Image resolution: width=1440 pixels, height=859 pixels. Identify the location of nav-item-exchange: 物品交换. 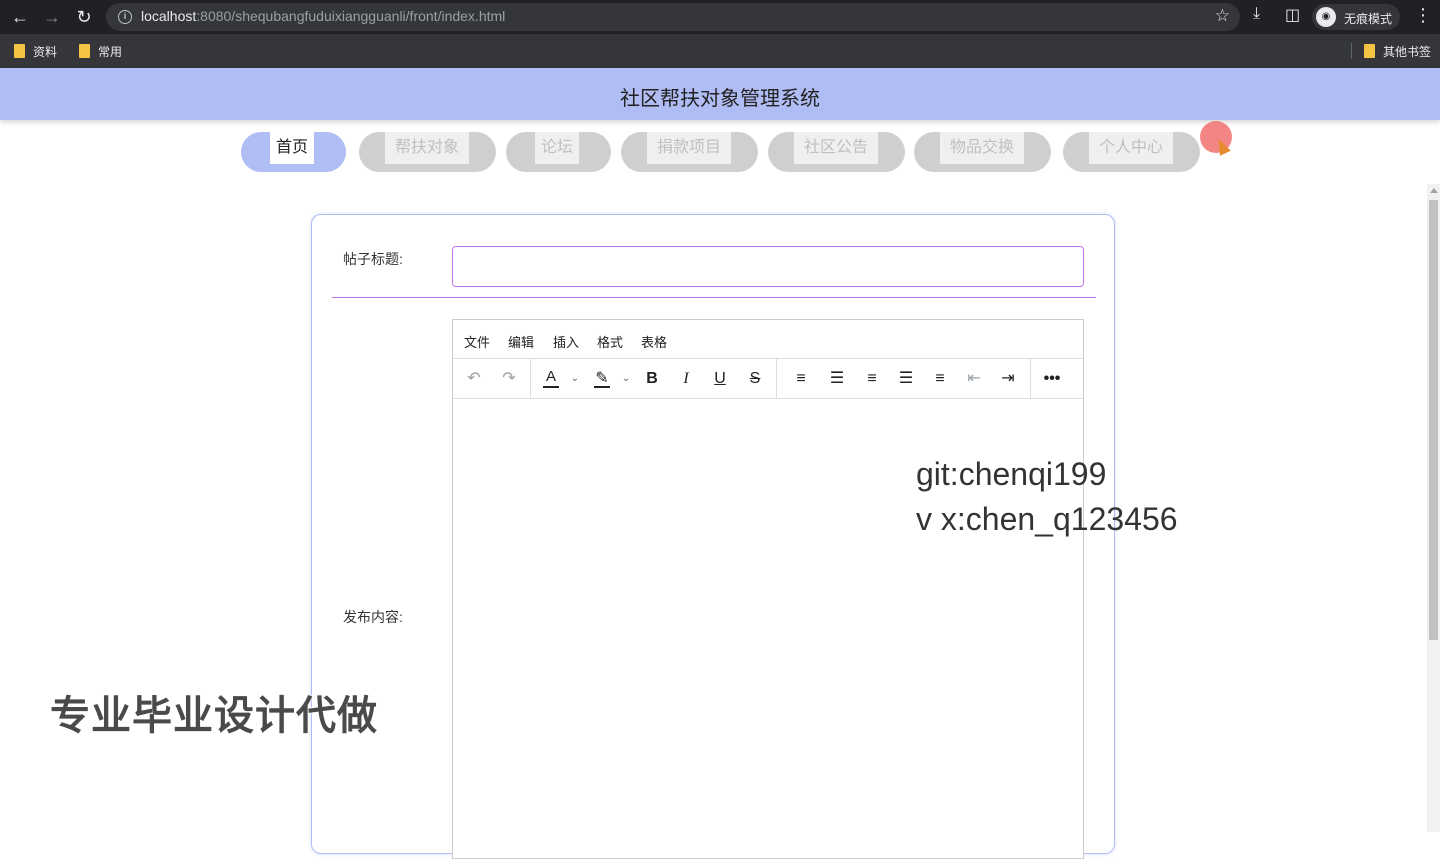
(982, 152).